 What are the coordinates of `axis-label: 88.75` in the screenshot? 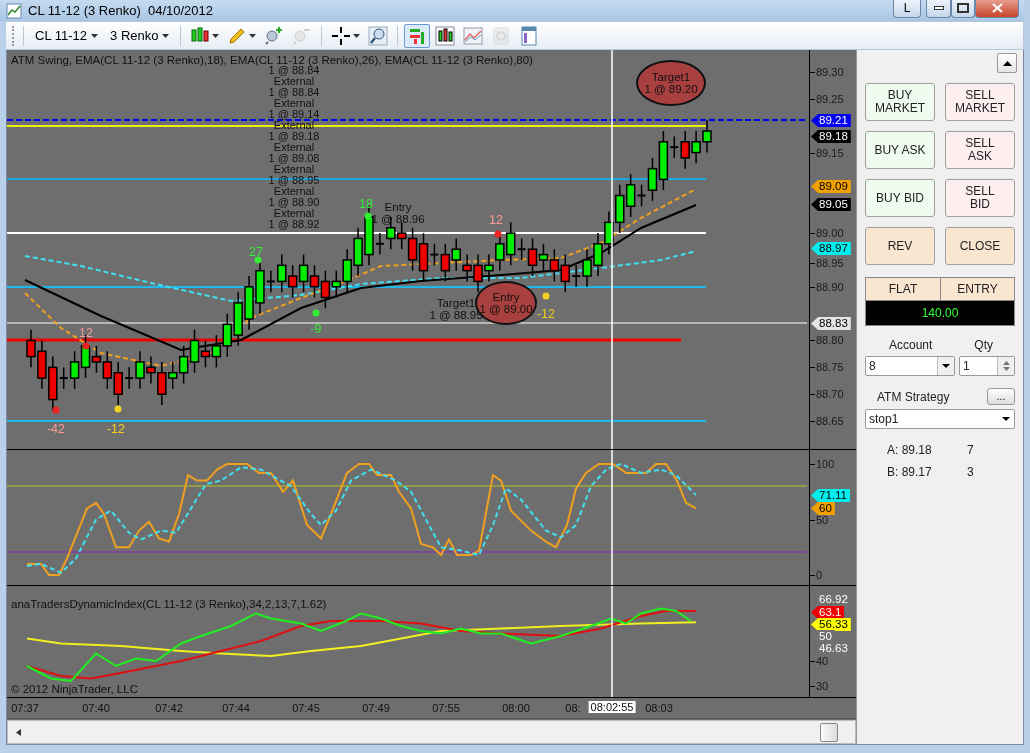 It's located at (830, 367).